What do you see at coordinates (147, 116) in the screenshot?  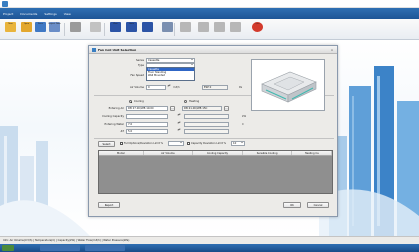 I see `cooling-capacity-input` at bounding box center [147, 116].